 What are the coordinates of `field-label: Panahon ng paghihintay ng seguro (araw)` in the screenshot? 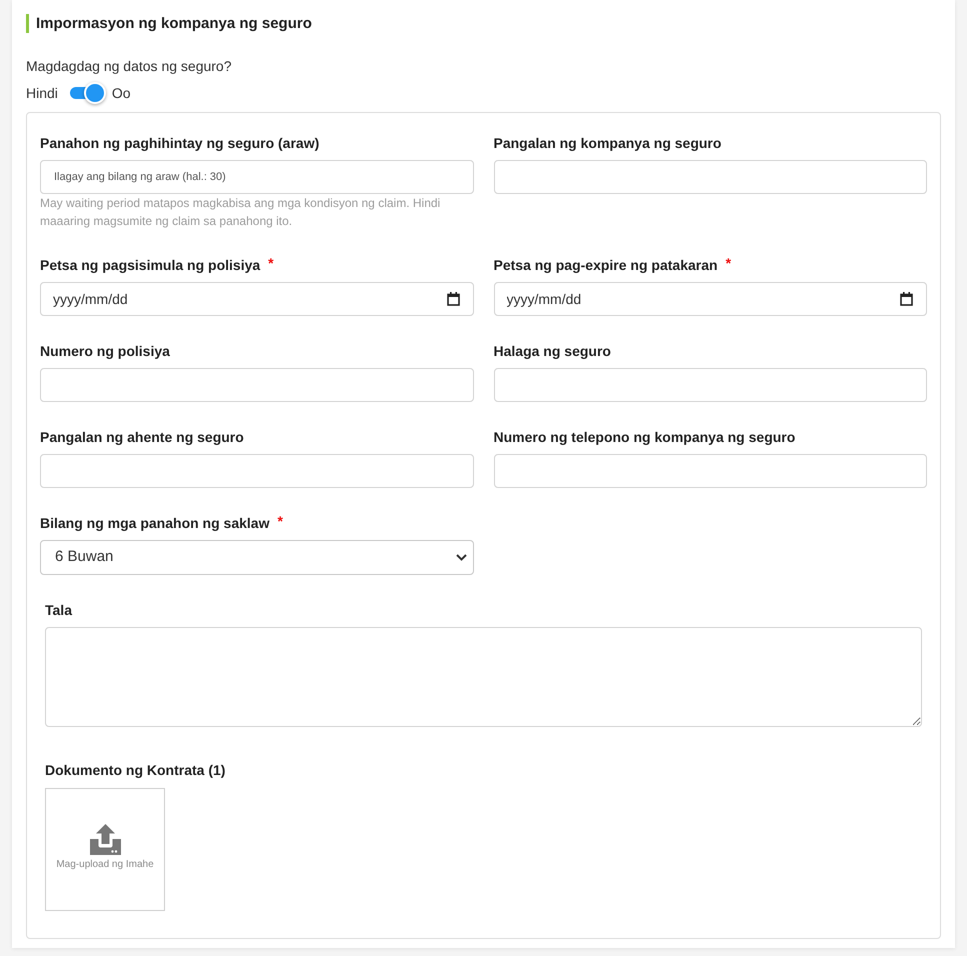 It's located at (180, 143).